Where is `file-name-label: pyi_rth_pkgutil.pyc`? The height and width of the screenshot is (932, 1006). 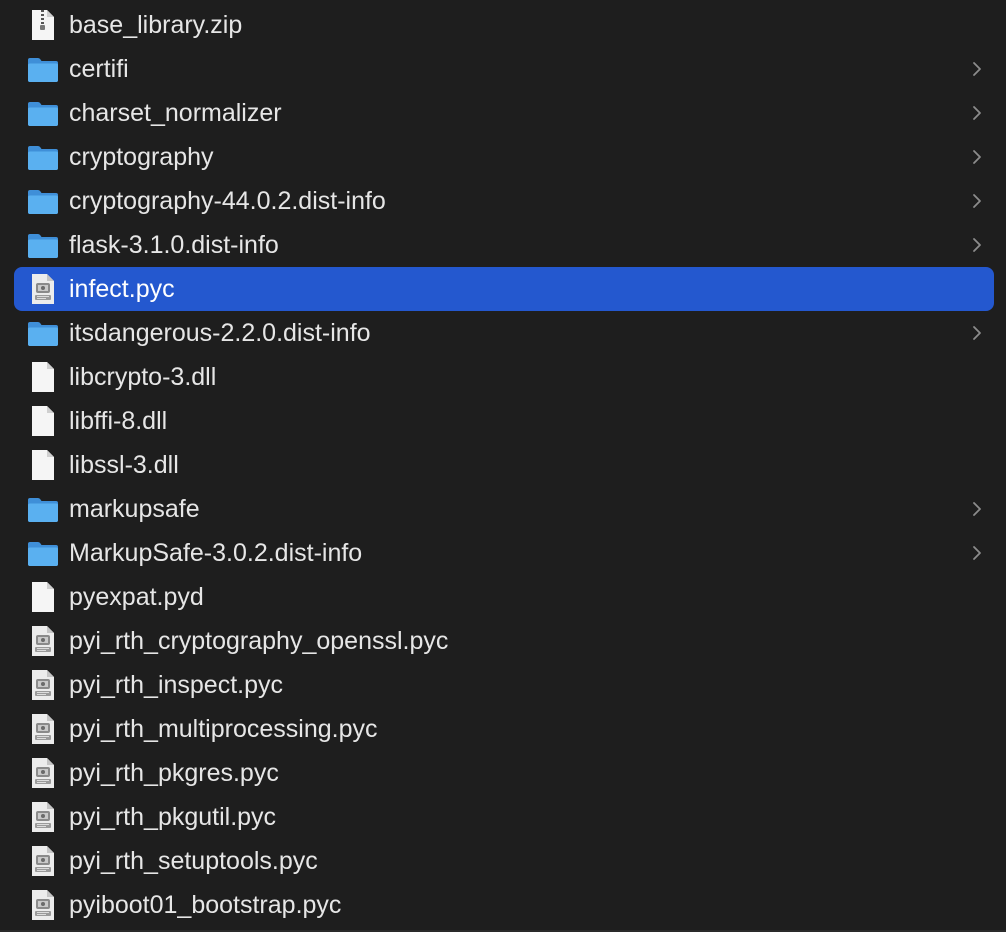 file-name-label: pyi_rth_pkgutil.pyc is located at coordinates (173, 817).